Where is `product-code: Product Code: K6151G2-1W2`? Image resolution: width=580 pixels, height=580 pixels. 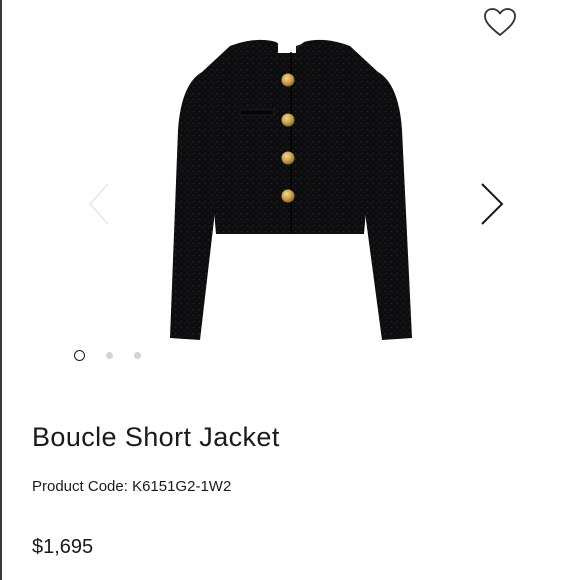
product-code: Product Code: K6151G2-1W2 is located at coordinates (131, 486).